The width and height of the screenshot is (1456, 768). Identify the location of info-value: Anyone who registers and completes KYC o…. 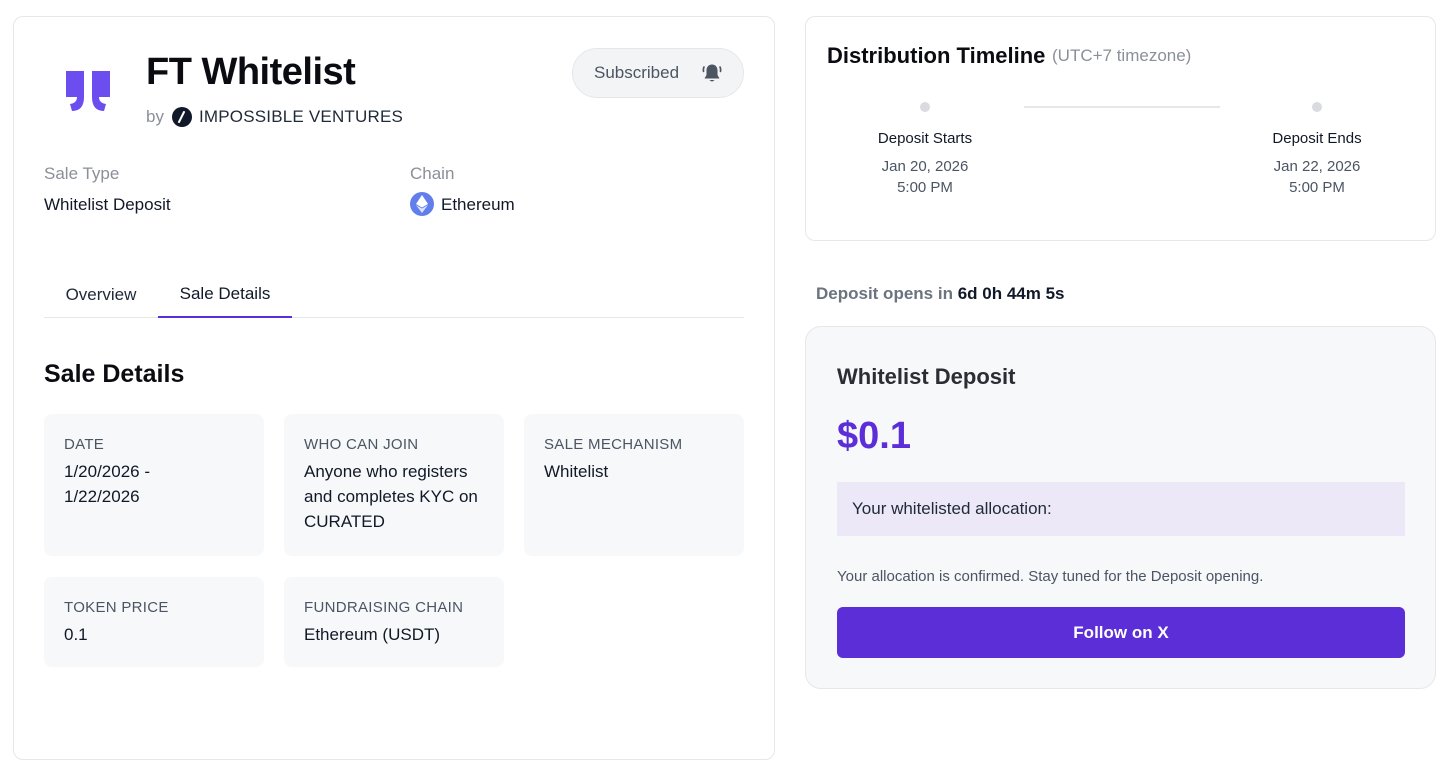
(391, 496).